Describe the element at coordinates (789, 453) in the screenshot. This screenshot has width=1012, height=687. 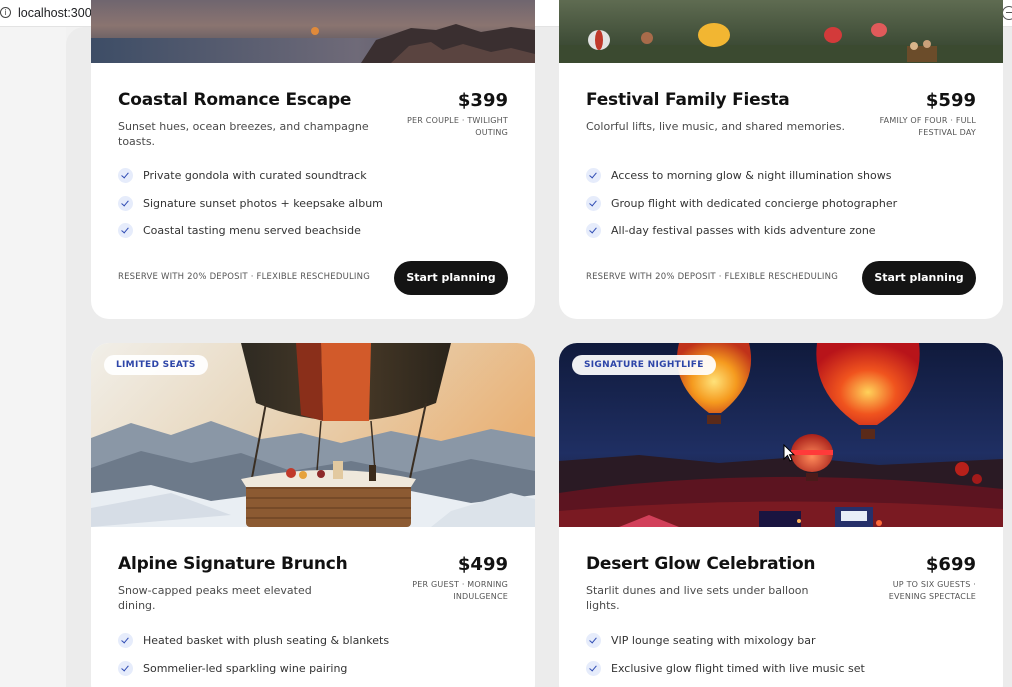
I see `mouse-cursor-icon` at that location.